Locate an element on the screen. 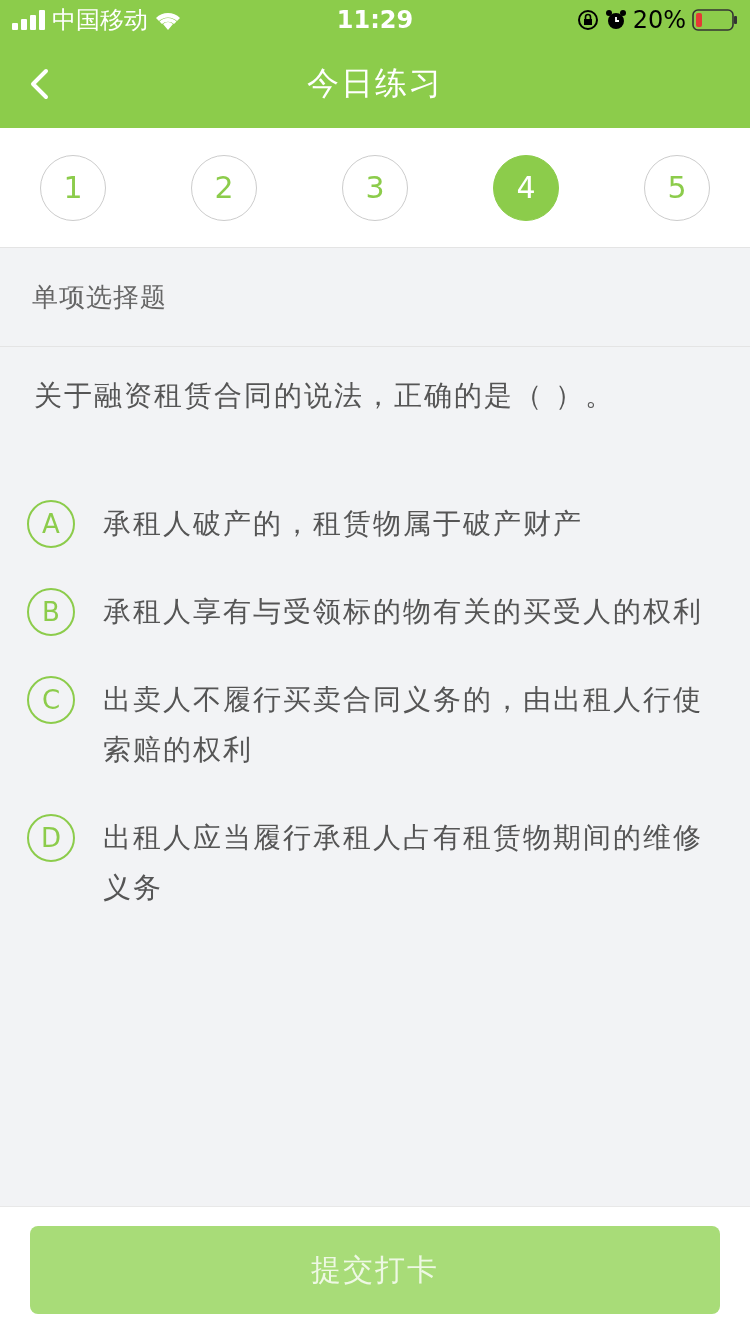  question-text: 关于融资租赁合同的说法，正确的是（ ）。 is located at coordinates (325, 396).